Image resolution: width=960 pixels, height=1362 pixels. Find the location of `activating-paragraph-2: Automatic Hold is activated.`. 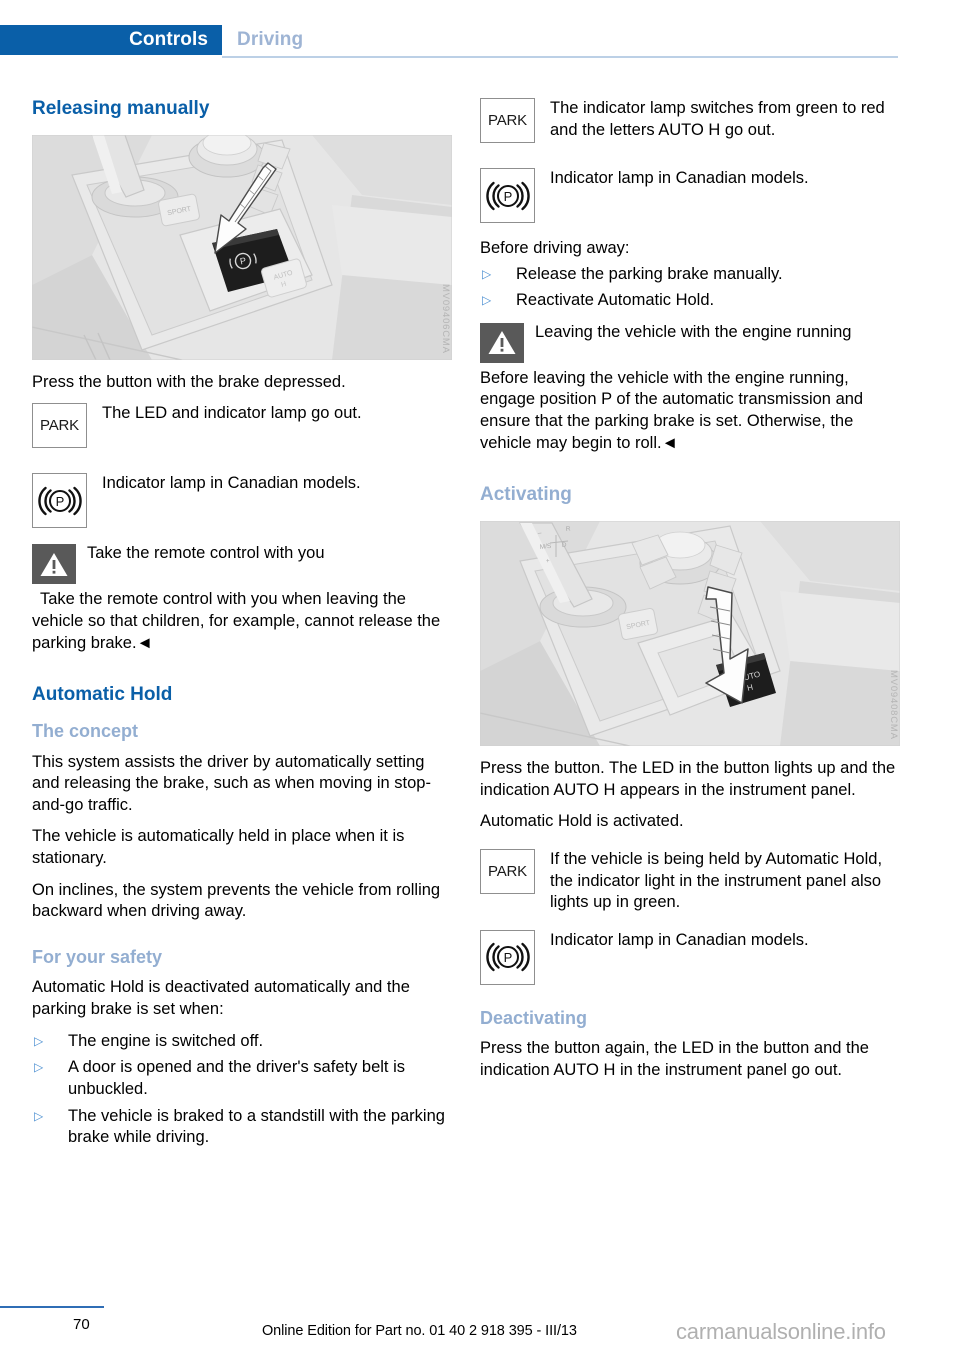

activating-paragraph-2: Automatic Hold is activated. is located at coordinates (582, 821).